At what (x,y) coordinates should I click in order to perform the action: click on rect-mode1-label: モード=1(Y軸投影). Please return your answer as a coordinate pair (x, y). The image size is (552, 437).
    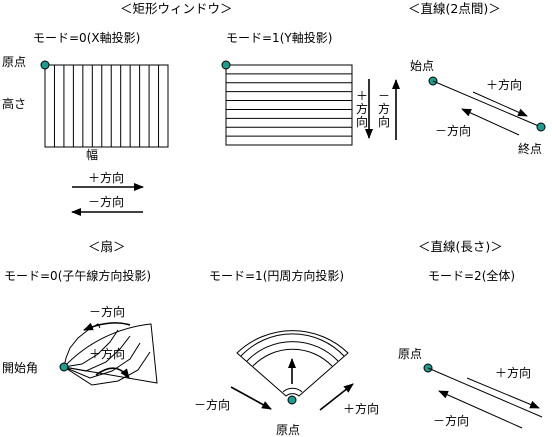
    Looking at the image, I should click on (279, 37).